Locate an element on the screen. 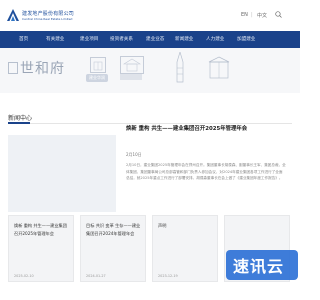 This screenshot has height=300, width=320. tower-icon is located at coordinates (180, 68).